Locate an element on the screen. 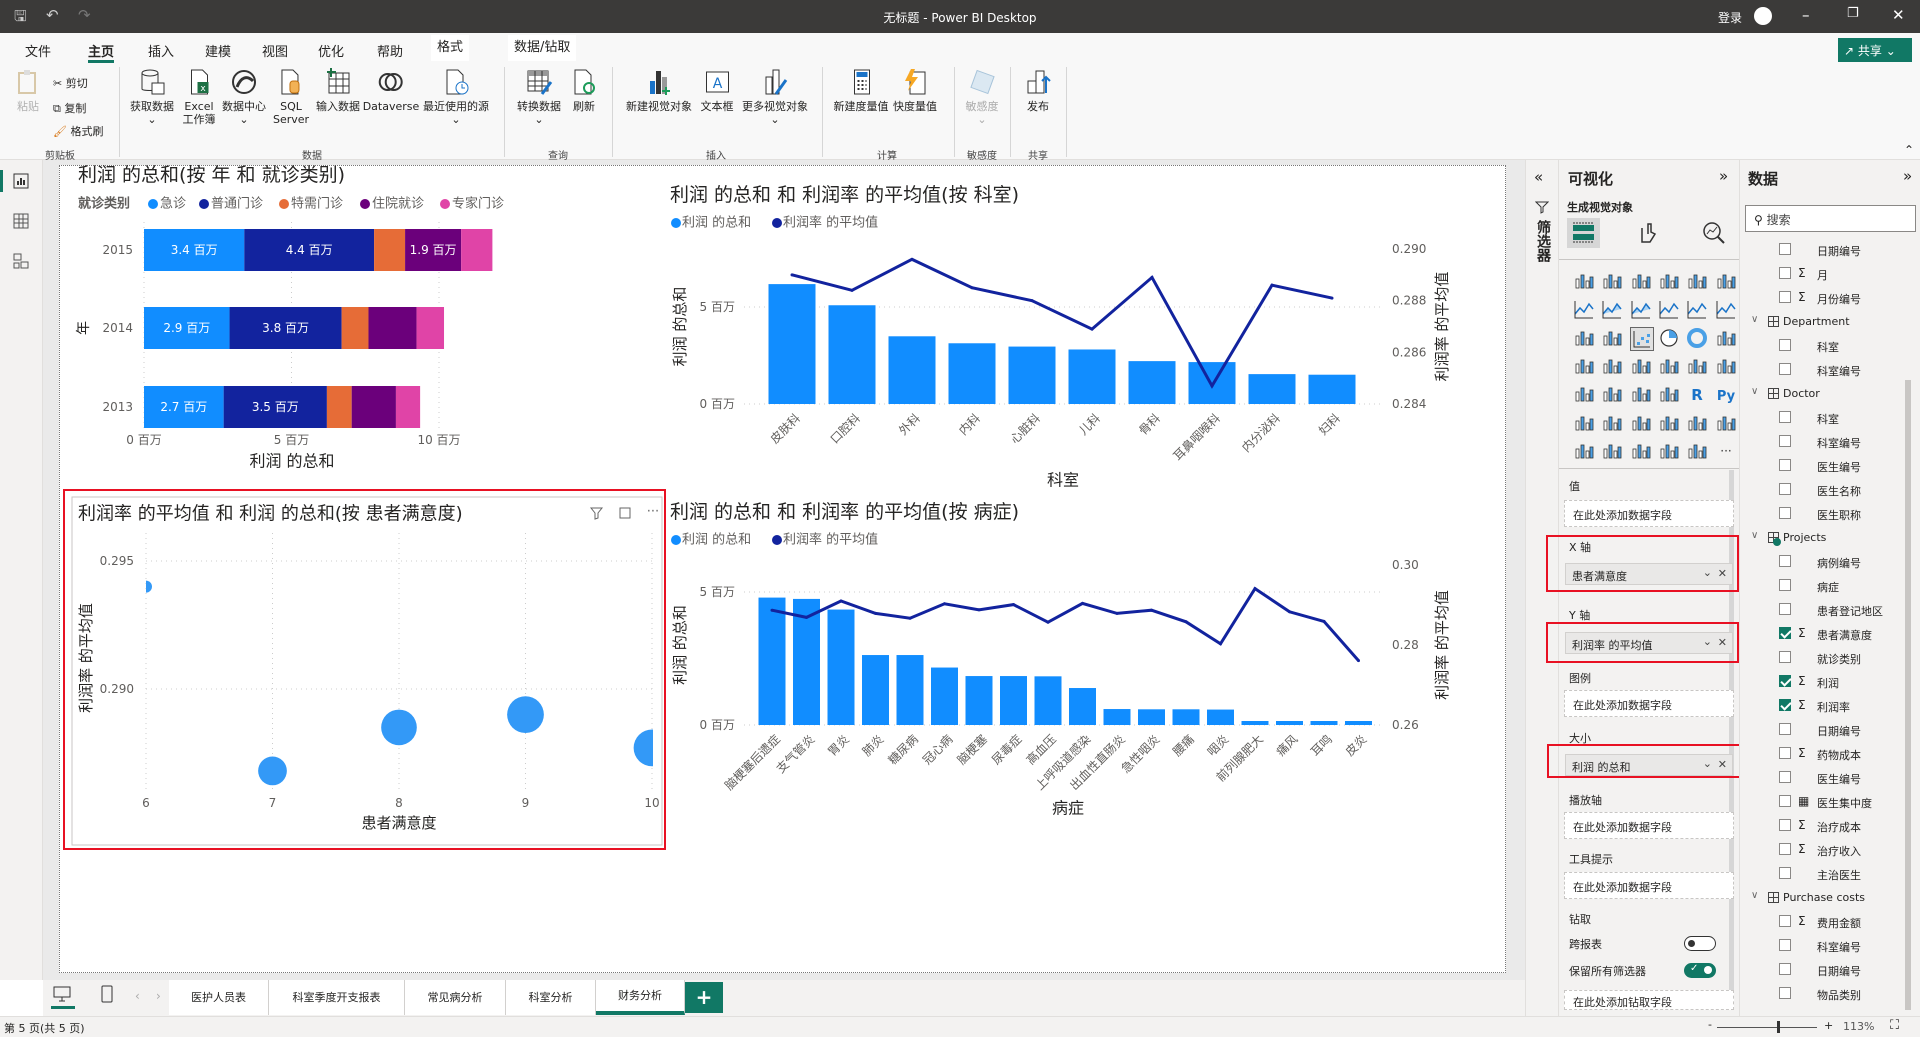 The height and width of the screenshot is (1037, 1920). sql-server-button: SQL Server is located at coordinates (291, 96).